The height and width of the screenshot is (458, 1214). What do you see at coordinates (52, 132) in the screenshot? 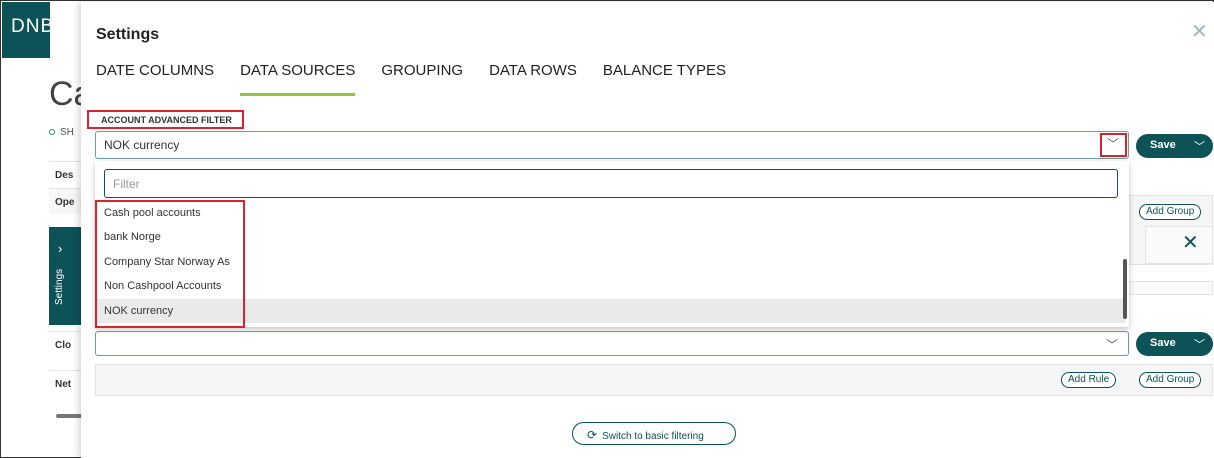
I see `status-dot-icon` at bounding box center [52, 132].